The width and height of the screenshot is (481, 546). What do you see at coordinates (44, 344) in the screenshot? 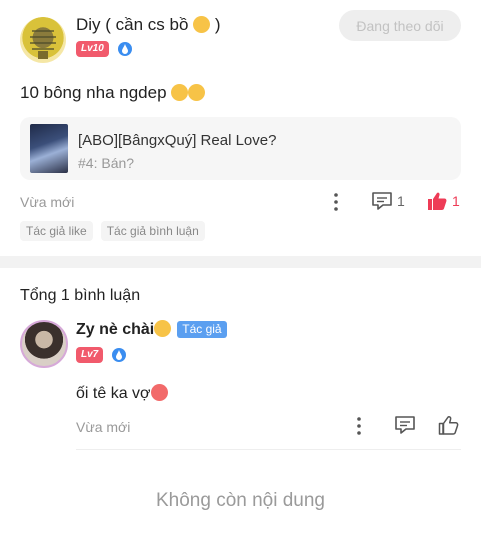
I see `comment-author-avatar` at bounding box center [44, 344].